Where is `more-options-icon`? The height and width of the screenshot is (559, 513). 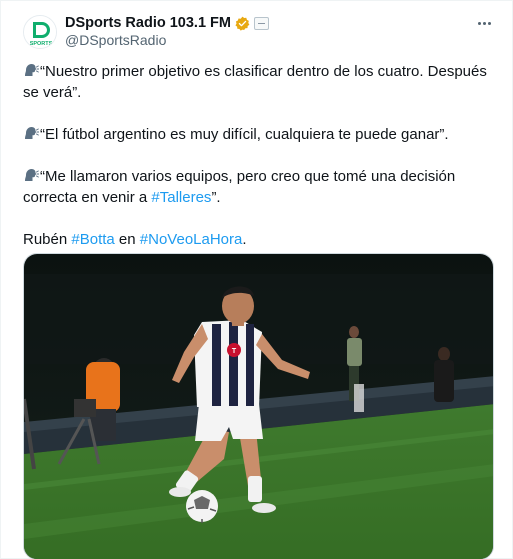
more-options-icon is located at coordinates (484, 23).